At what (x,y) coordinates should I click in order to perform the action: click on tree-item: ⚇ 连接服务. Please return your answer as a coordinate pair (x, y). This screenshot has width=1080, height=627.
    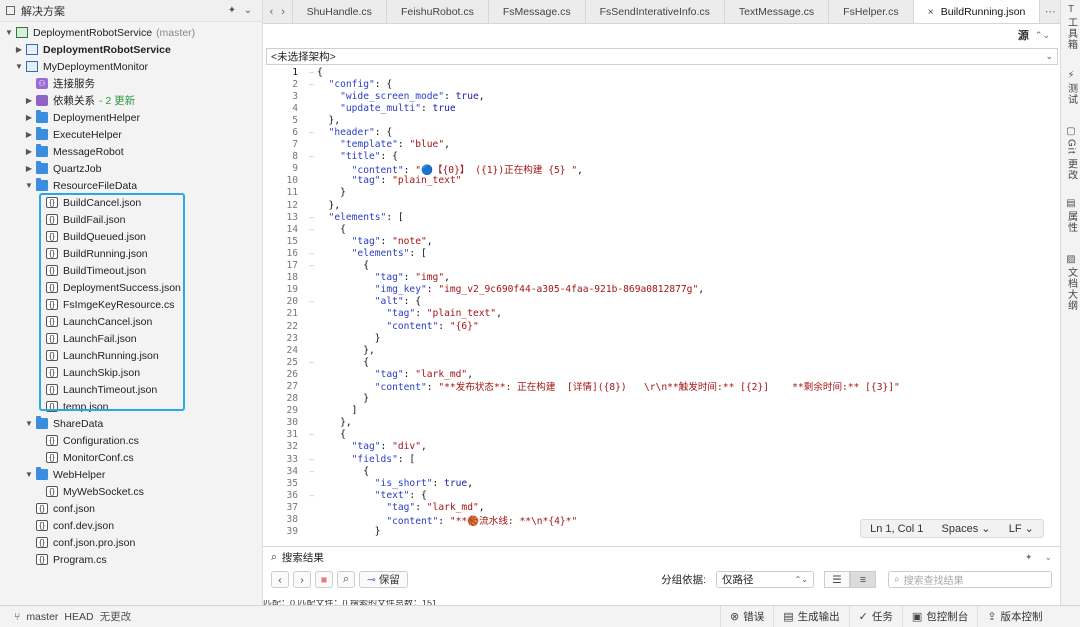
    Looking at the image, I should click on (131, 83).